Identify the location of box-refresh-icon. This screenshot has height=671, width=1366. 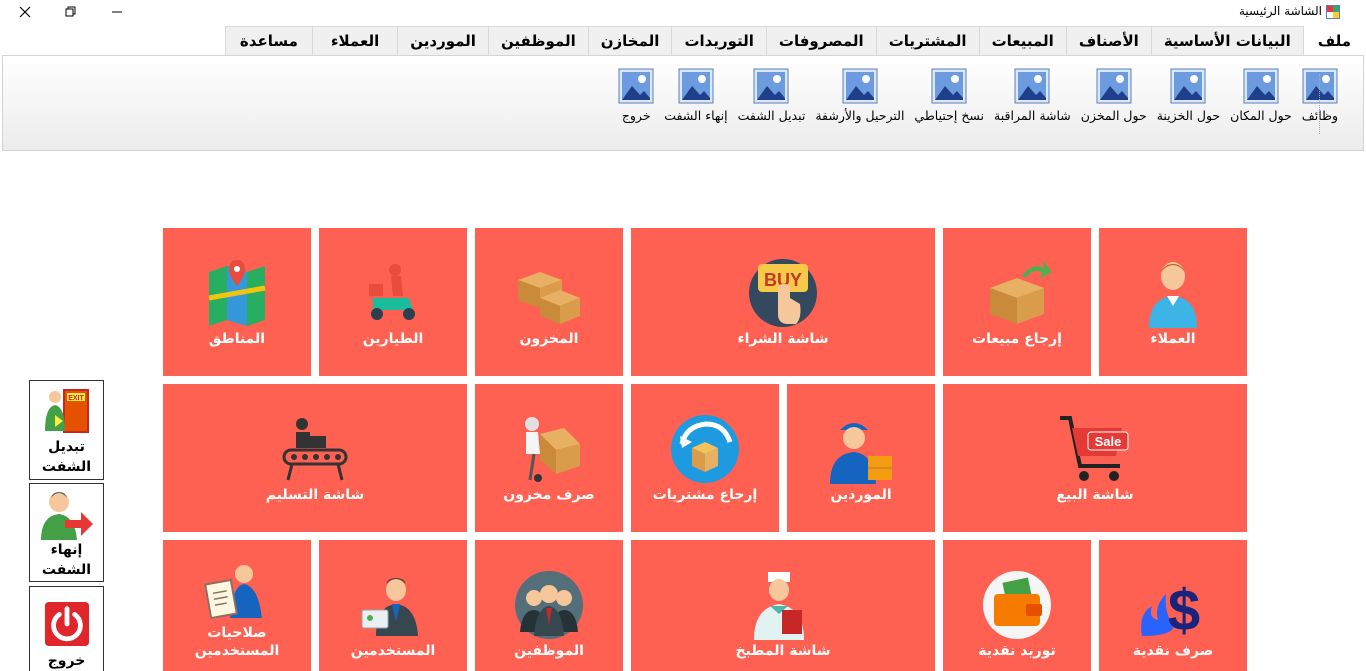
(705, 449).